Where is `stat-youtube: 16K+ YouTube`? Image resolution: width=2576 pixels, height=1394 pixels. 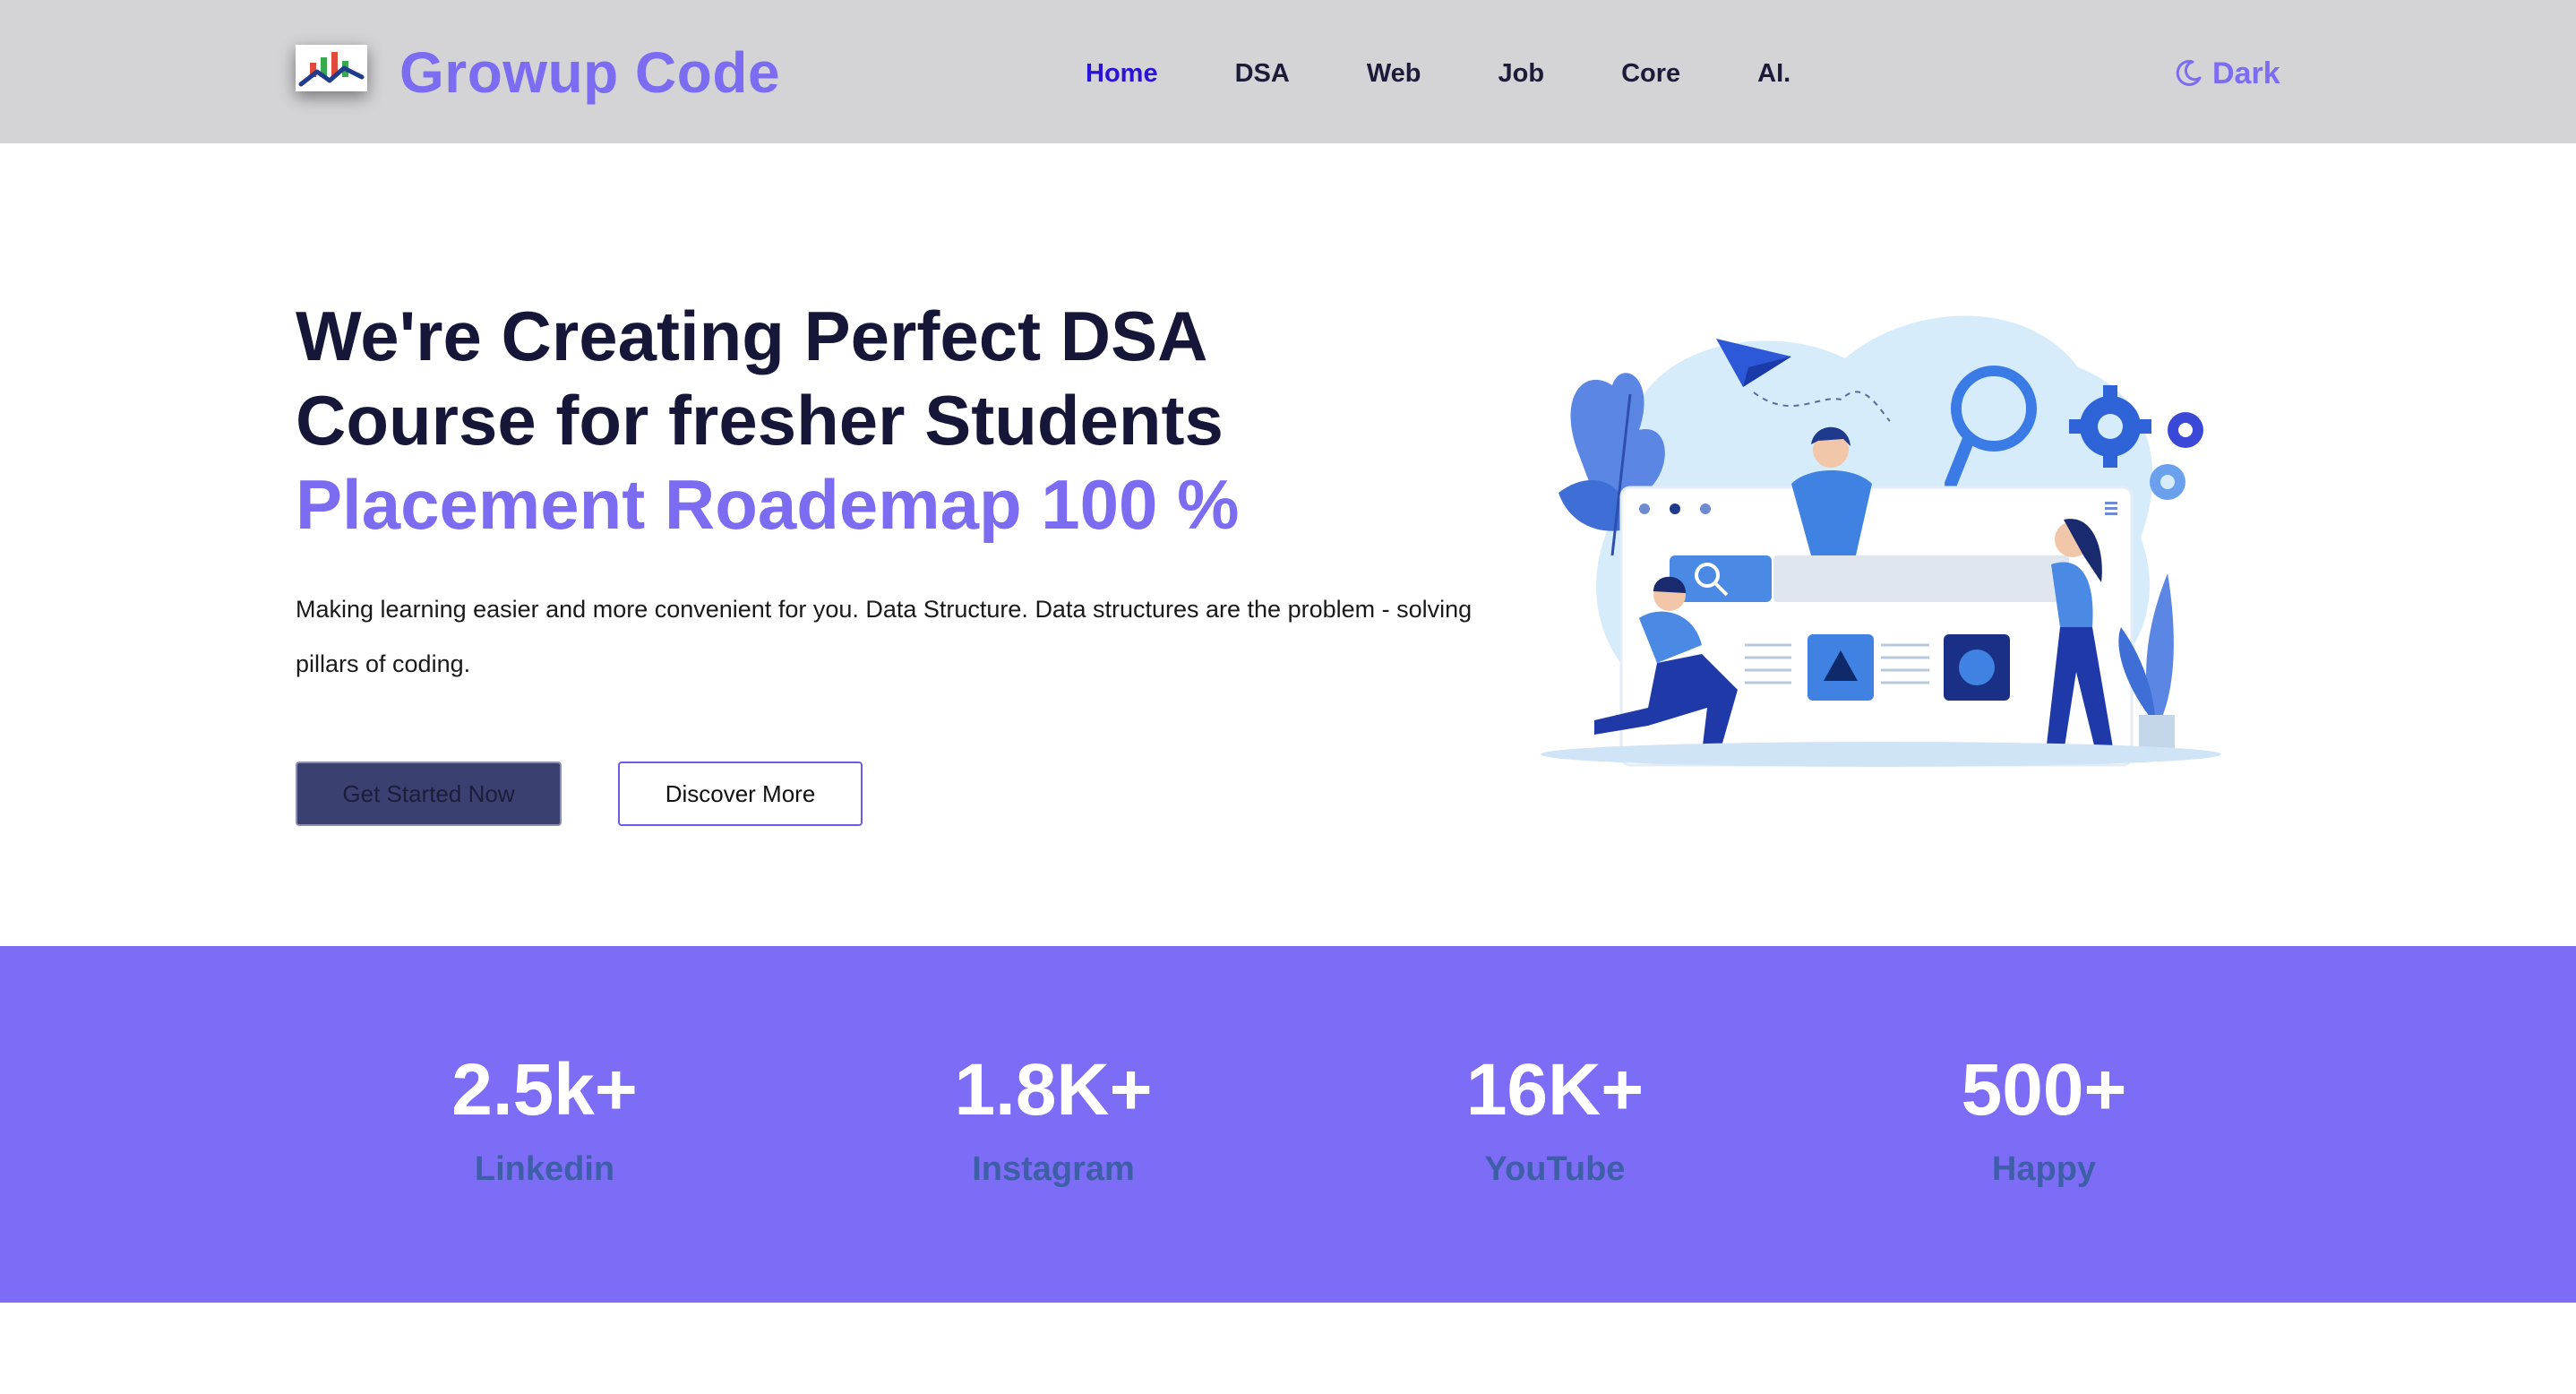
stat-youtube: 16K+ YouTube is located at coordinates (1555, 1121).